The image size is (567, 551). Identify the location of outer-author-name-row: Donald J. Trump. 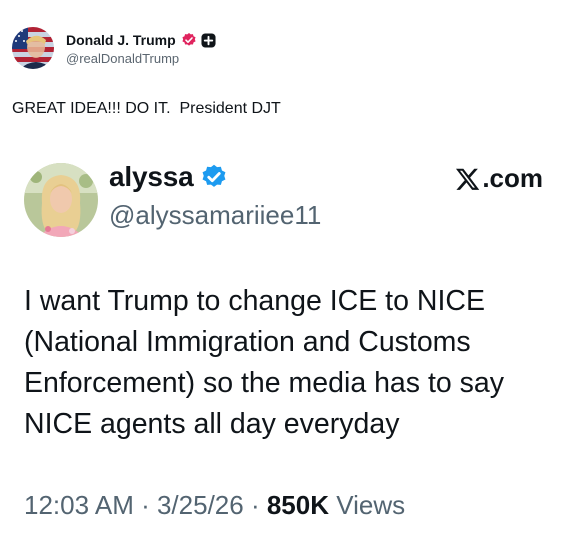
(141, 40).